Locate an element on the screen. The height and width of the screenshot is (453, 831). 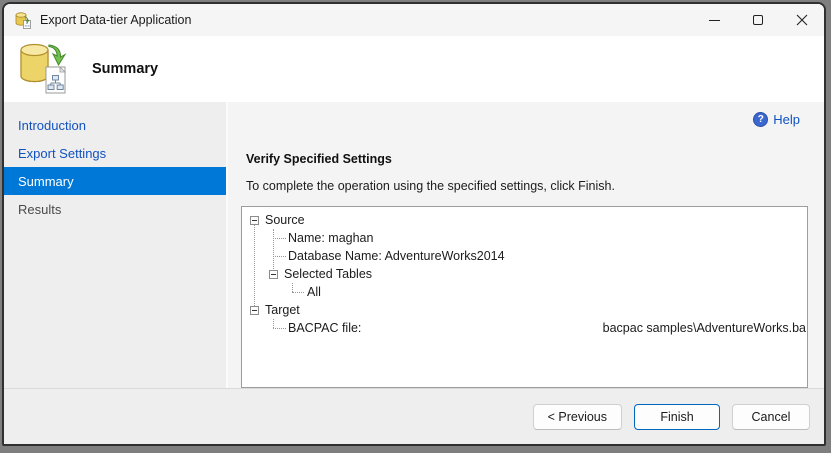
close-button is located at coordinates (802, 20).